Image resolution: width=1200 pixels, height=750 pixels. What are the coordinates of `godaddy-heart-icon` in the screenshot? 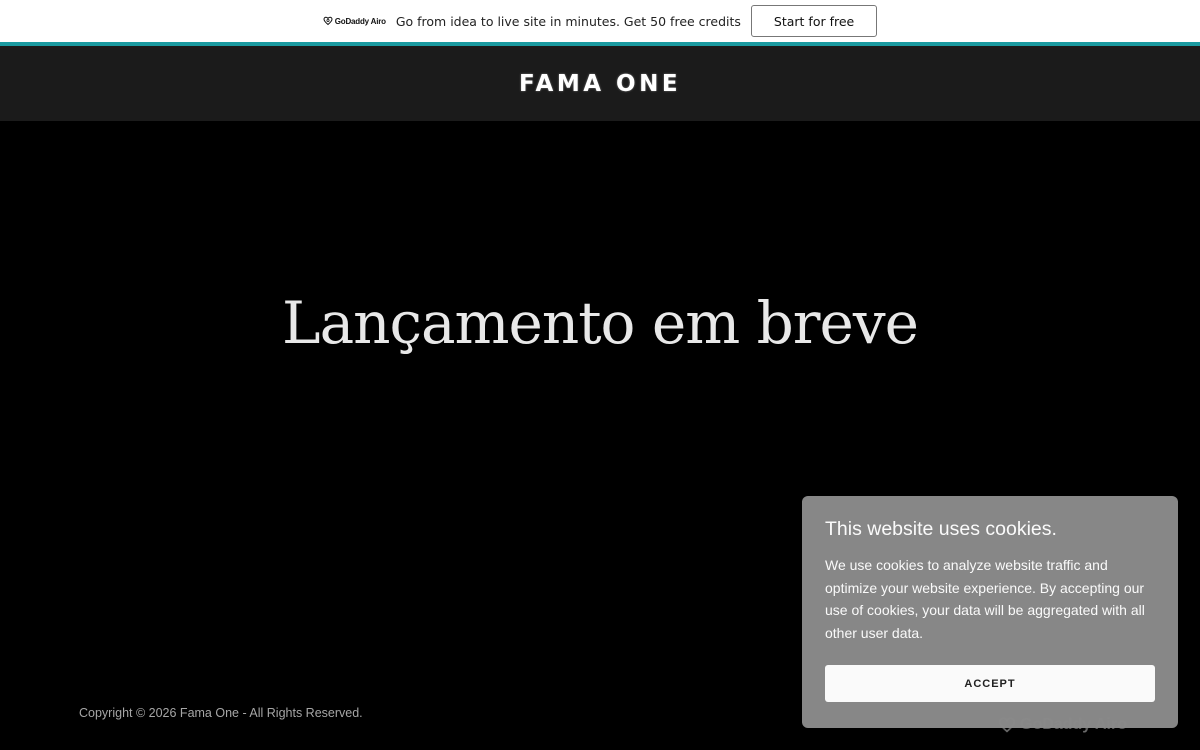 It's located at (328, 21).